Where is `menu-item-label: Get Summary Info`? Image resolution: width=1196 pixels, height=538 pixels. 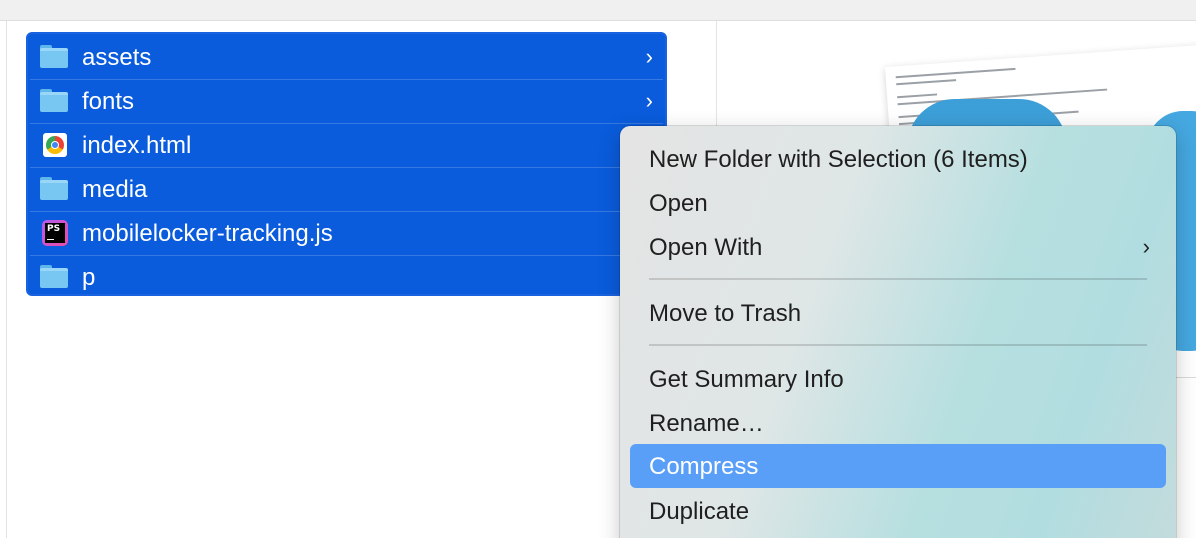
menu-item-label: Get Summary Info is located at coordinates (746, 379).